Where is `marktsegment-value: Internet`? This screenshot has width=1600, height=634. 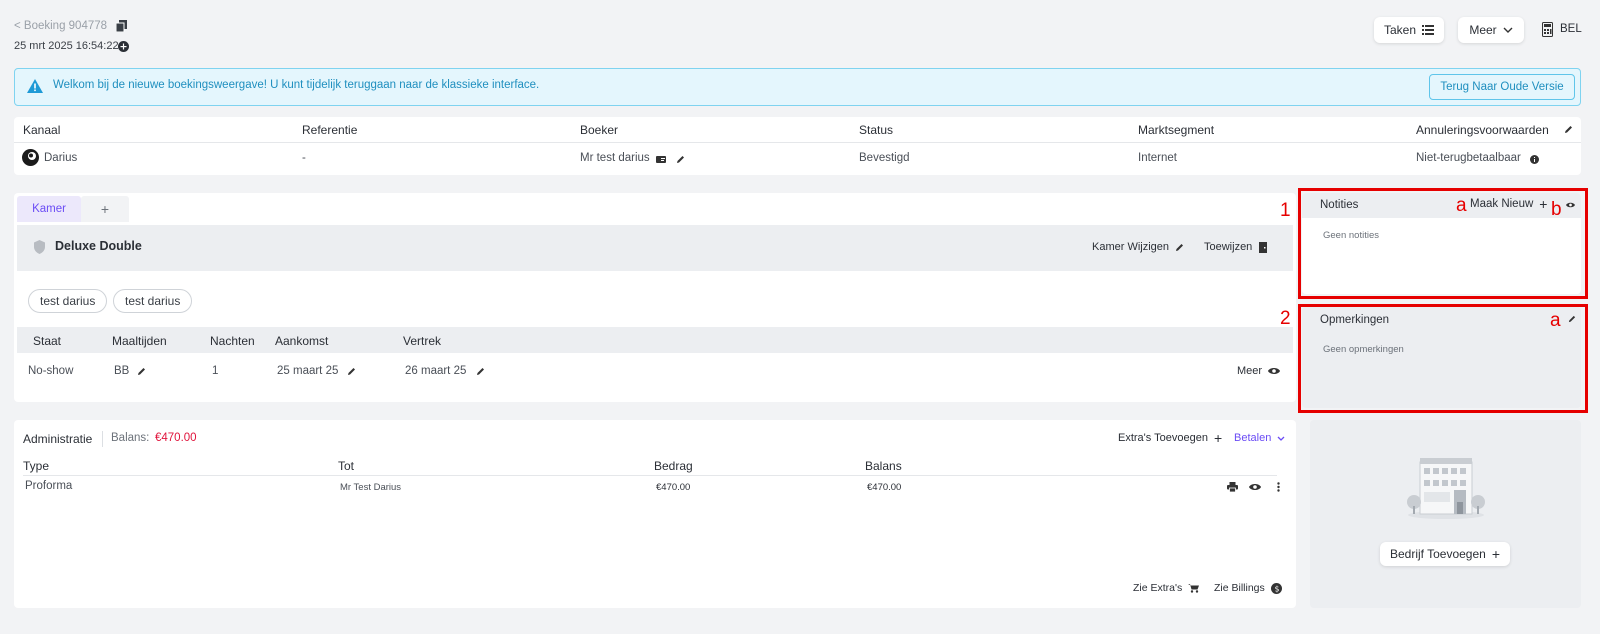
marktsegment-value: Internet is located at coordinates (1157, 158).